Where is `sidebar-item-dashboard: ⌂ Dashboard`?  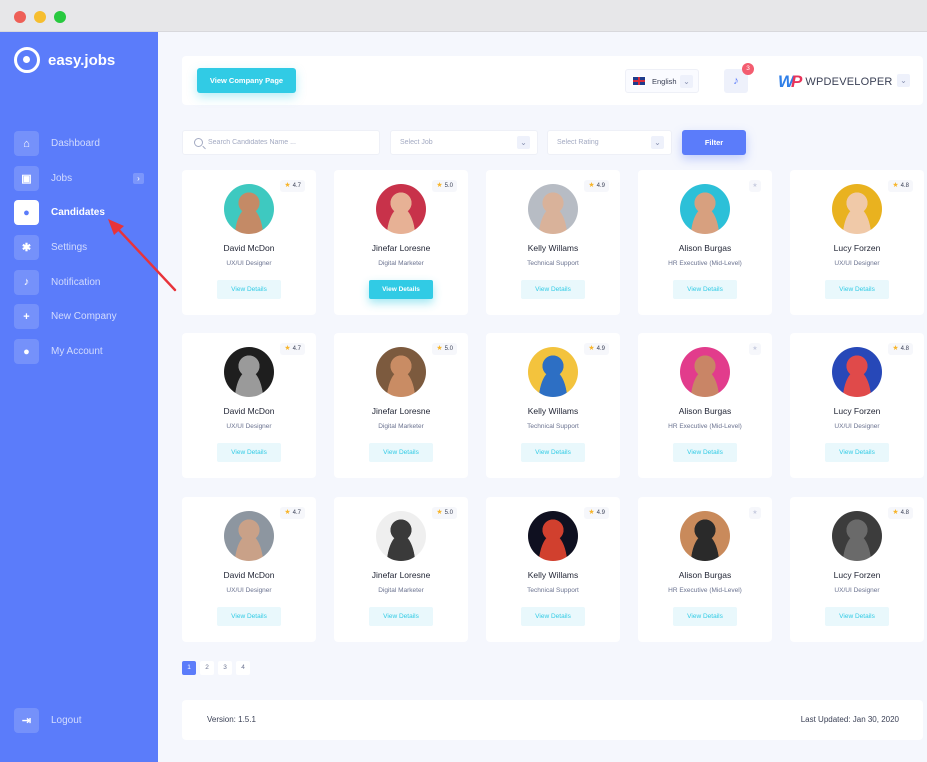
sidebar-item-dashboard: ⌂ Dashboard is located at coordinates (81, 143).